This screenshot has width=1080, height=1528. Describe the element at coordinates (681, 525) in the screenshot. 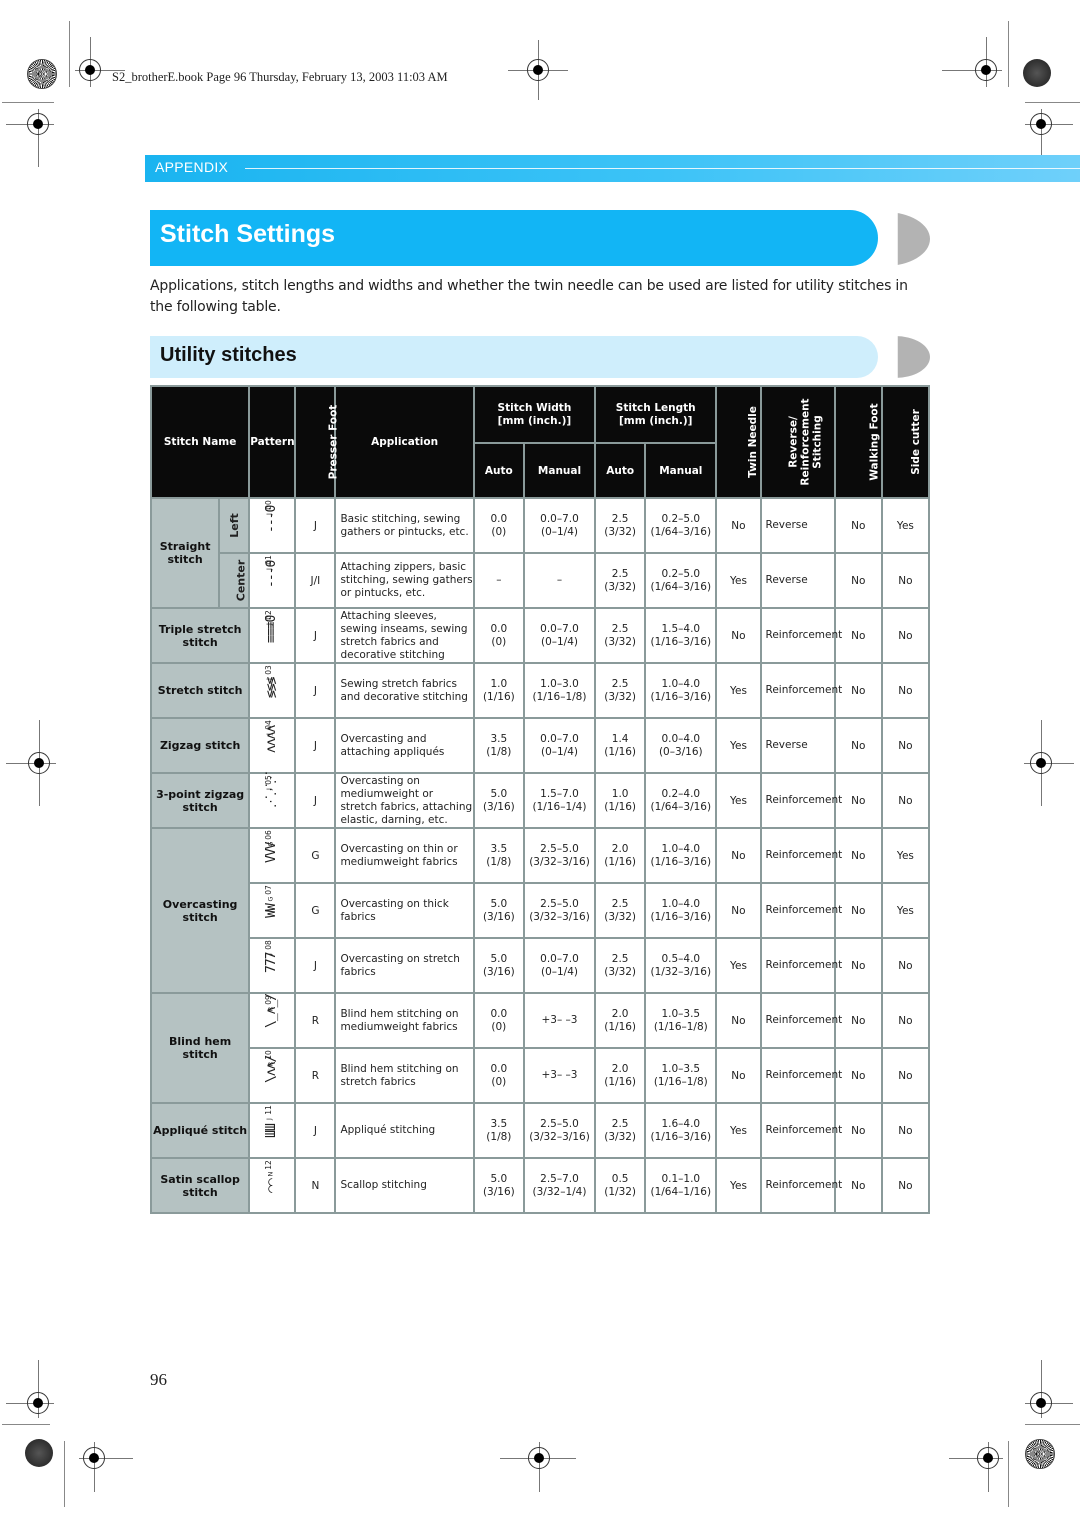

I see `length-manual-cell: 0.2–5.0 (1/64–3/16)` at that location.